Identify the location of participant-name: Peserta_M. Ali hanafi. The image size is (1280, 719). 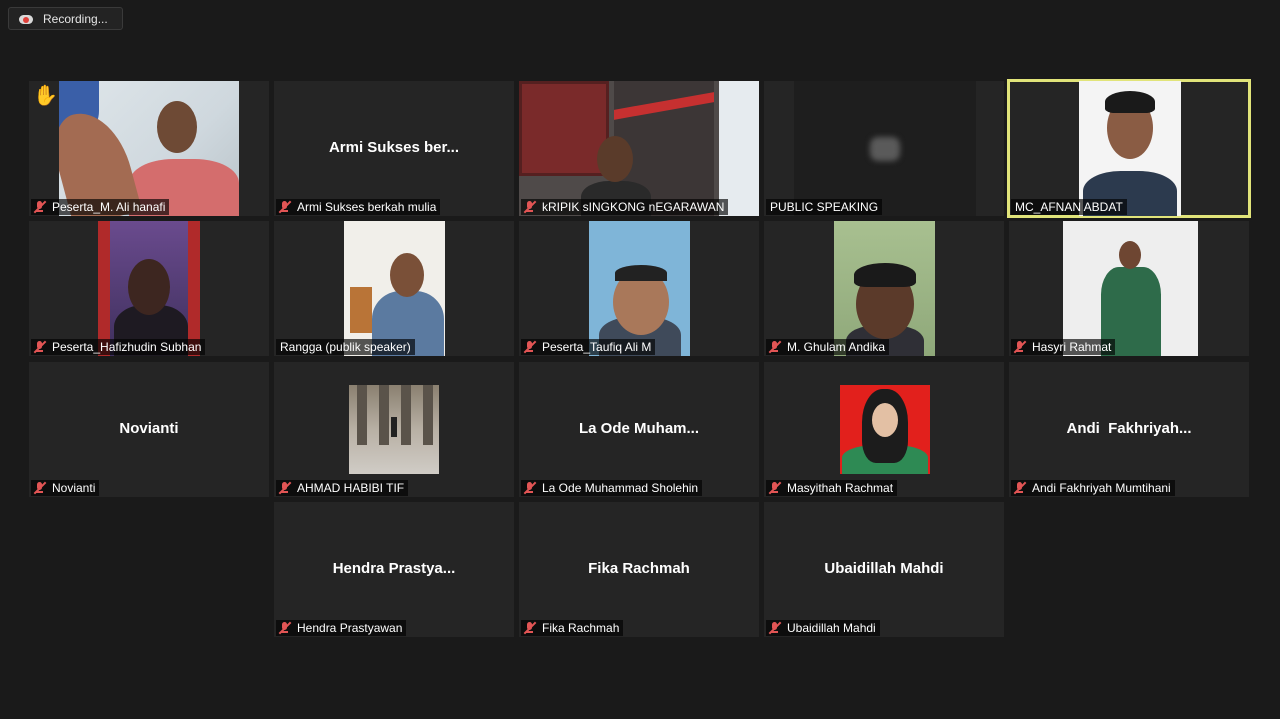
(109, 207).